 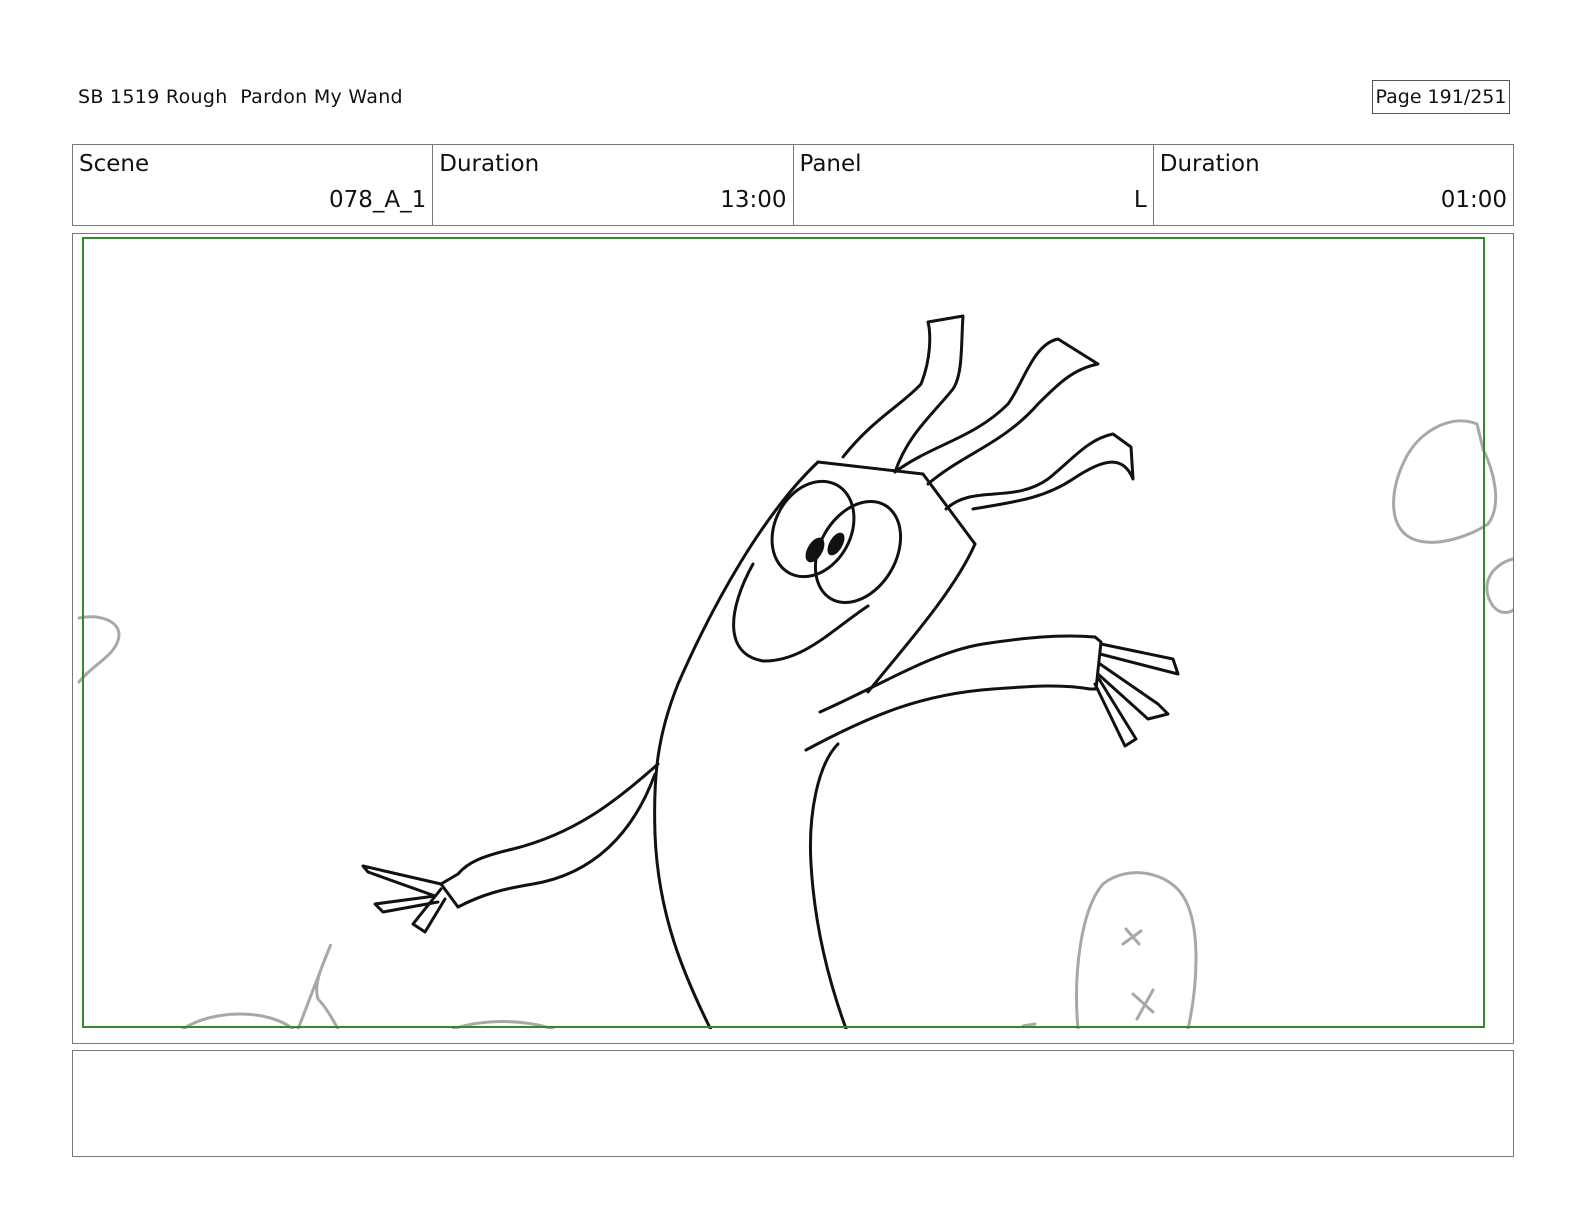 I want to click on scene-duration-cell: Duration 13:00, so click(x=613, y=185).